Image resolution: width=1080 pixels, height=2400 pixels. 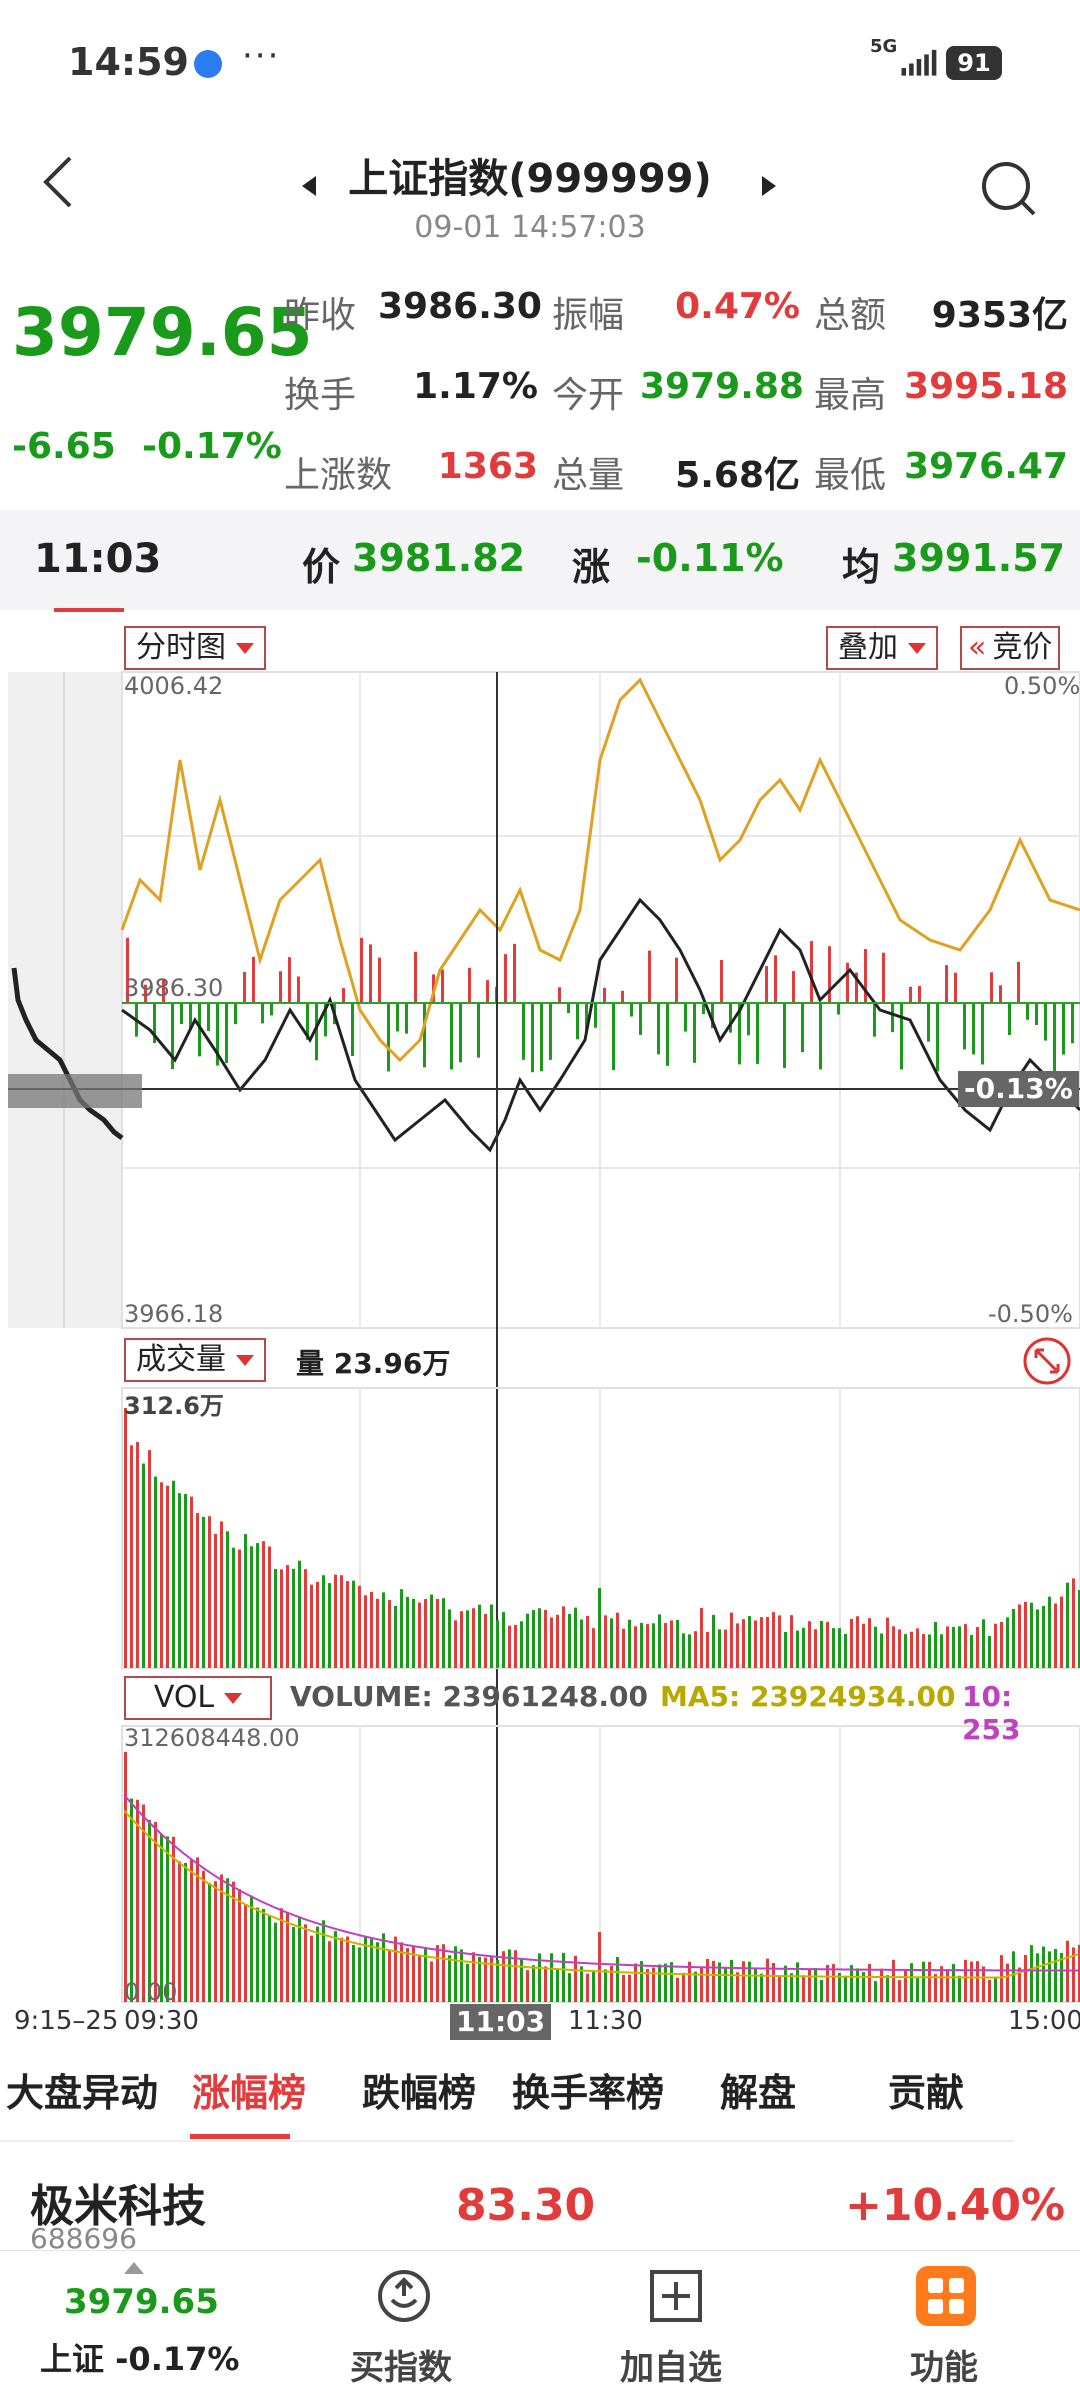 What do you see at coordinates (141, 2302) in the screenshot?
I see `bottom-index-price: 3979.65` at bounding box center [141, 2302].